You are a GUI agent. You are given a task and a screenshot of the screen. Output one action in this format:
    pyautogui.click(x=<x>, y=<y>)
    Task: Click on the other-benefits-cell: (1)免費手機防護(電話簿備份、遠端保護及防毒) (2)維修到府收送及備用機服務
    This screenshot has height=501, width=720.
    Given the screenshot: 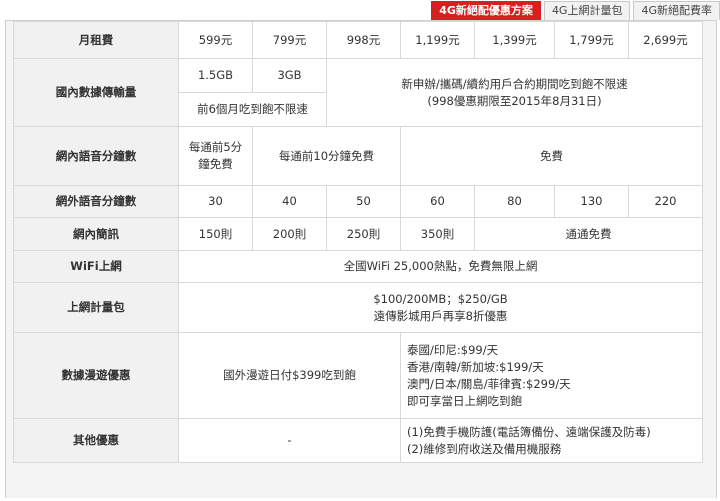 What is the action you would take?
    pyautogui.click(x=551, y=440)
    